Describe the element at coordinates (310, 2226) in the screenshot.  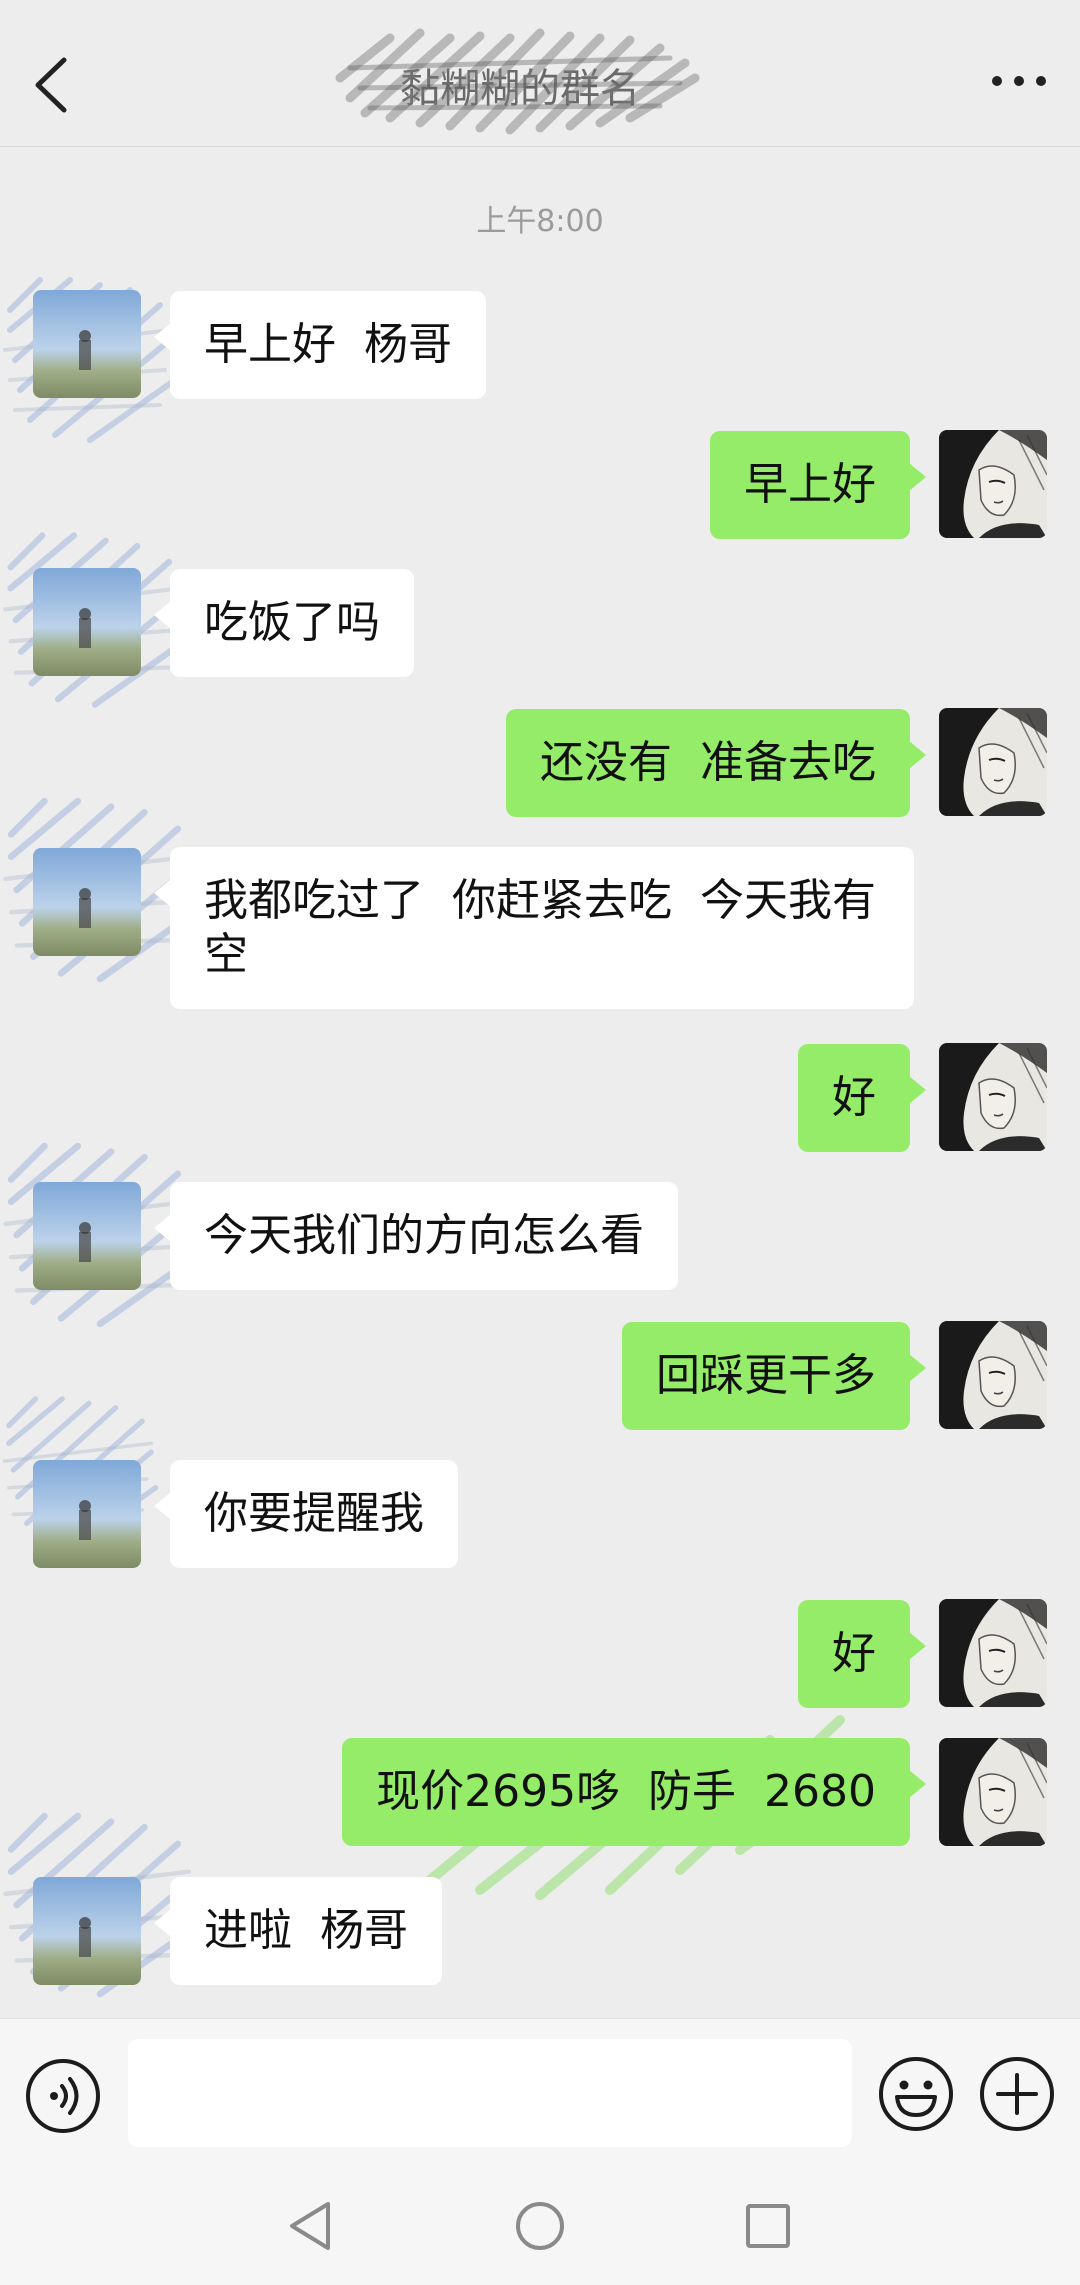
I see `nav-back-icon` at that location.